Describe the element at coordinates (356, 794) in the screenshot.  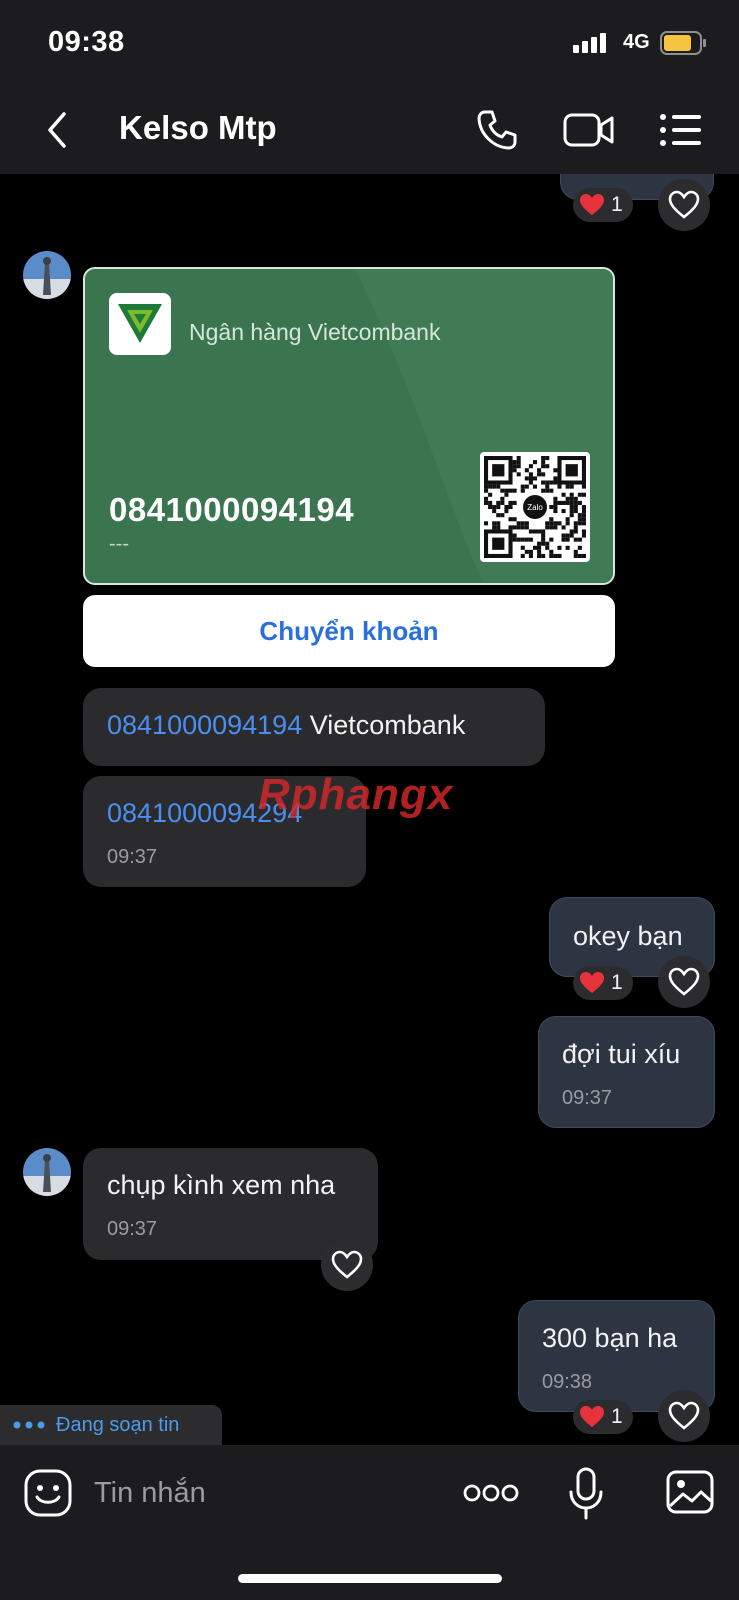
I see `watermark: Rphangx` at that location.